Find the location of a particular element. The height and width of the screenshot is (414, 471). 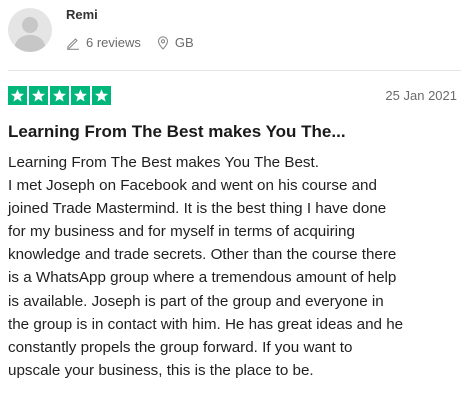

pencil-icon is located at coordinates (73, 44).